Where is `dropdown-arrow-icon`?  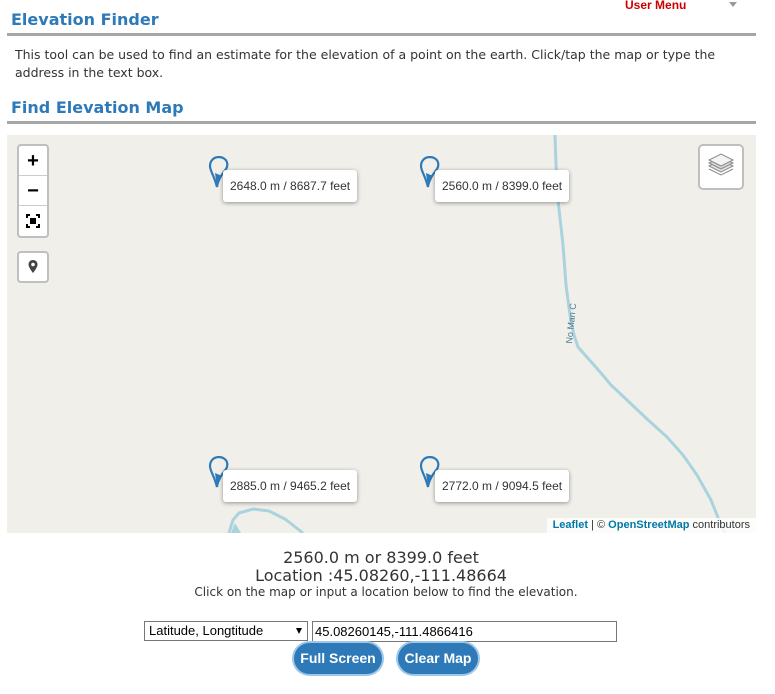
dropdown-arrow-icon is located at coordinates (299, 631).